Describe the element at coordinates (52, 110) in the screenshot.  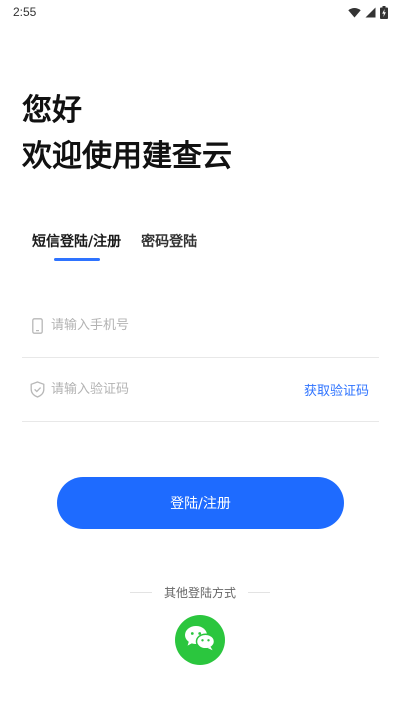
I see `greeting-hello: 您好` at that location.